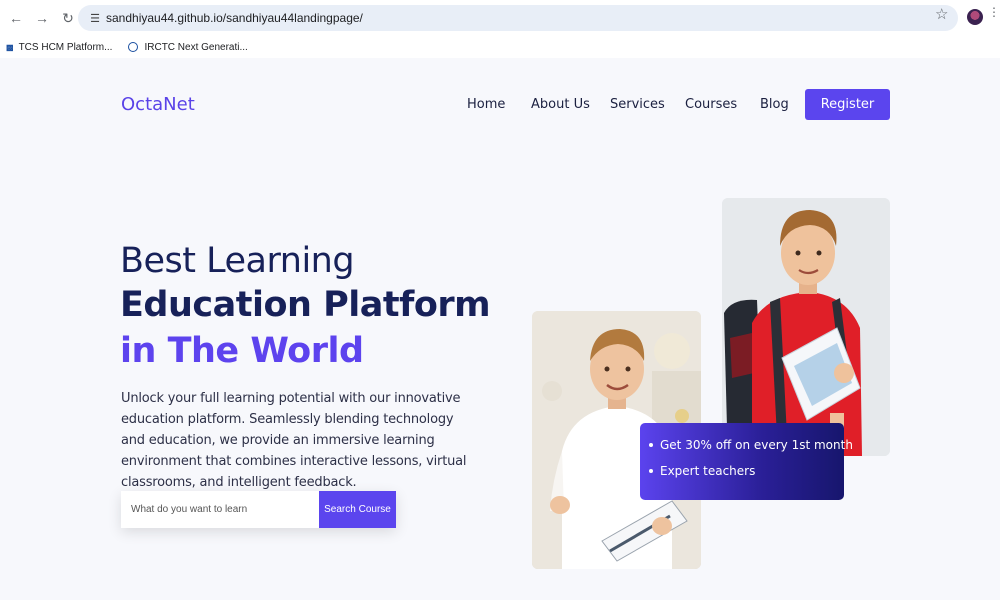  Describe the element at coordinates (158, 104) in the screenshot. I see `site-logo: OctaNet` at that location.